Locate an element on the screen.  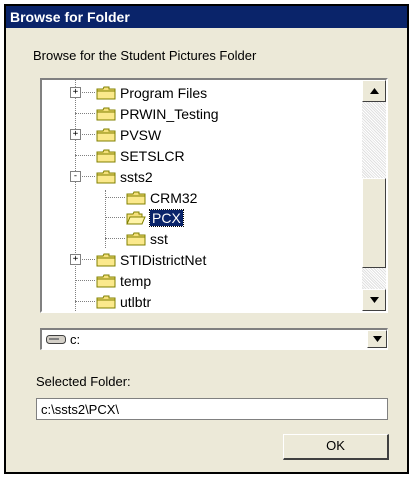
tree-item-label: utlbtr is located at coordinates (136, 302).